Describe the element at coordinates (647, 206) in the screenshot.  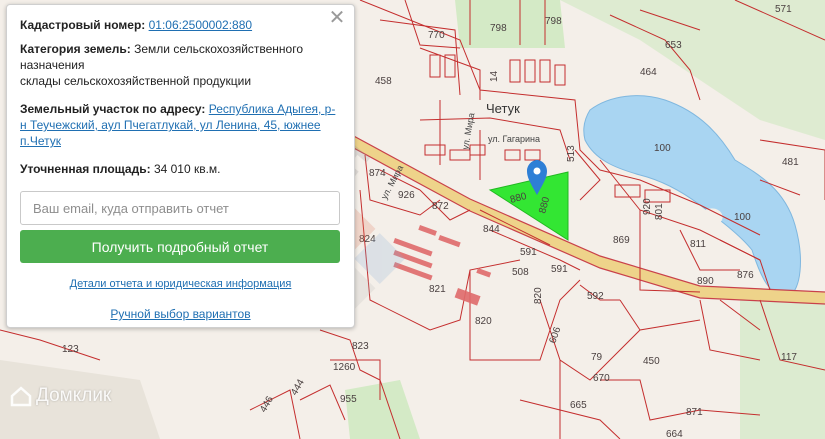
I see `parcel-number: 920` at that location.